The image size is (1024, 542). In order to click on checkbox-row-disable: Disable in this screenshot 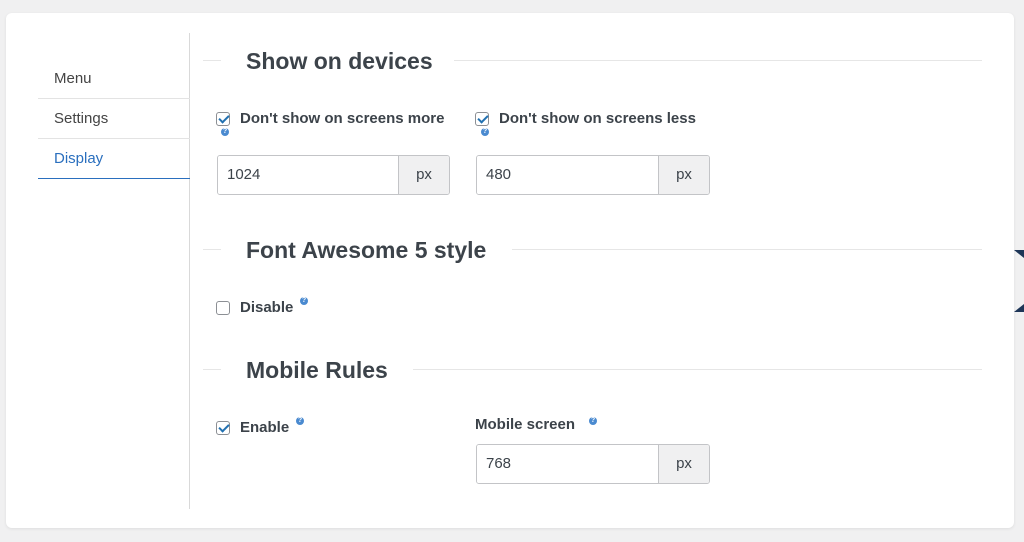, I will do `click(254, 307)`.